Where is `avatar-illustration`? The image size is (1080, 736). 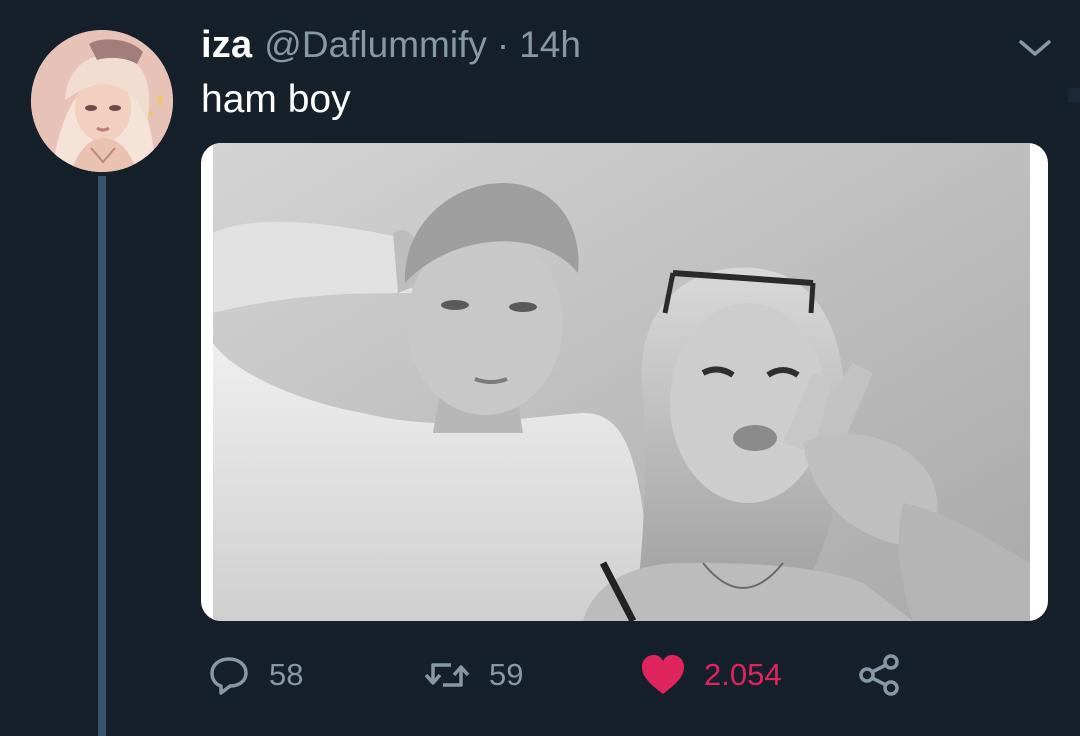
avatar-illustration is located at coordinates (102, 101).